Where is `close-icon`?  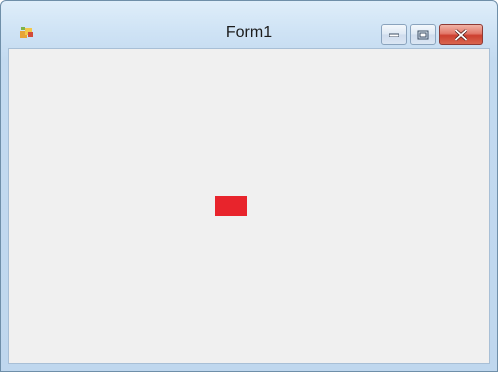
close-icon is located at coordinates (461, 34).